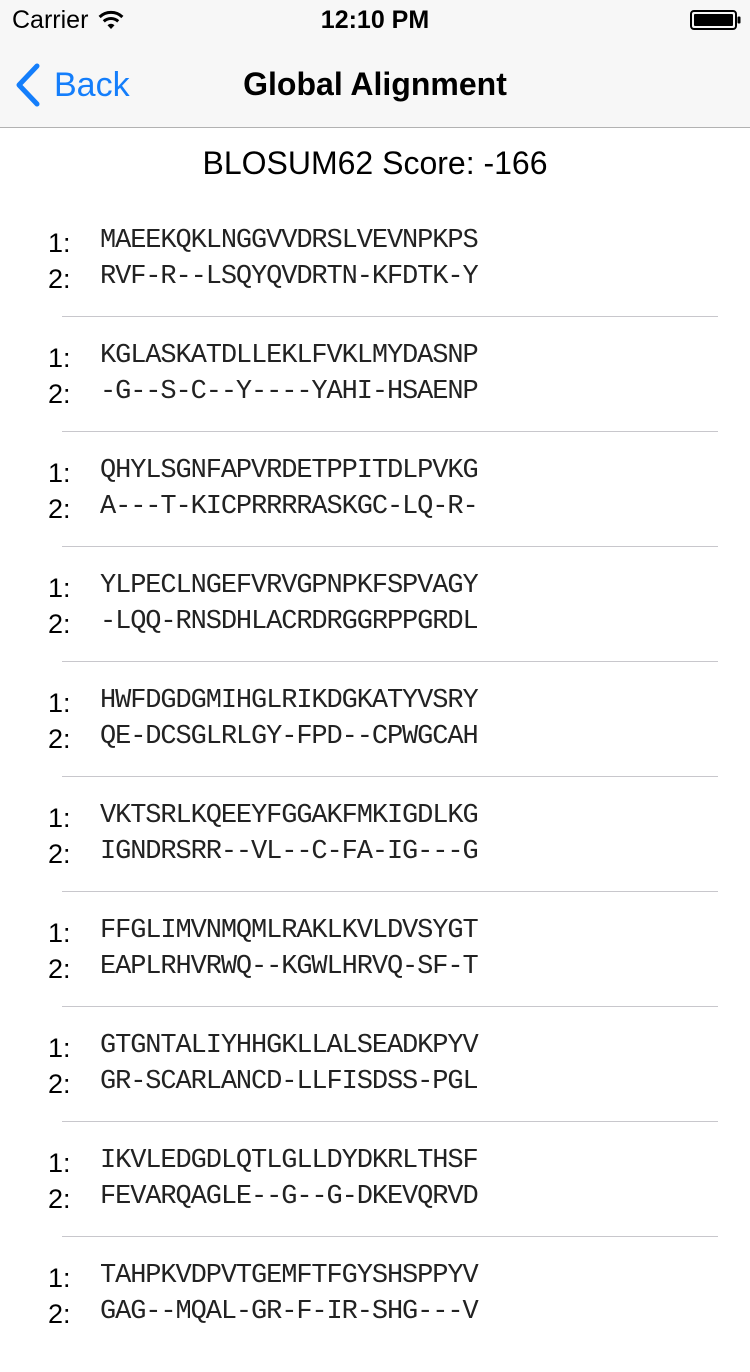 This screenshot has width=750, height=1372. I want to click on sequence-text: HWFDGDGMIHGLRIKDGKATYVSRY, so click(289, 701).